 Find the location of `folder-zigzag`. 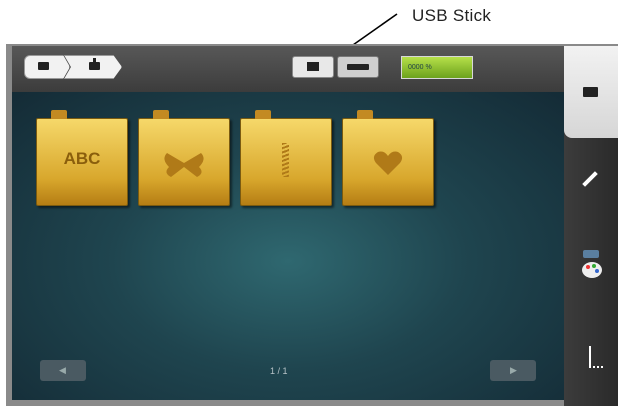

folder-zigzag is located at coordinates (286, 158).